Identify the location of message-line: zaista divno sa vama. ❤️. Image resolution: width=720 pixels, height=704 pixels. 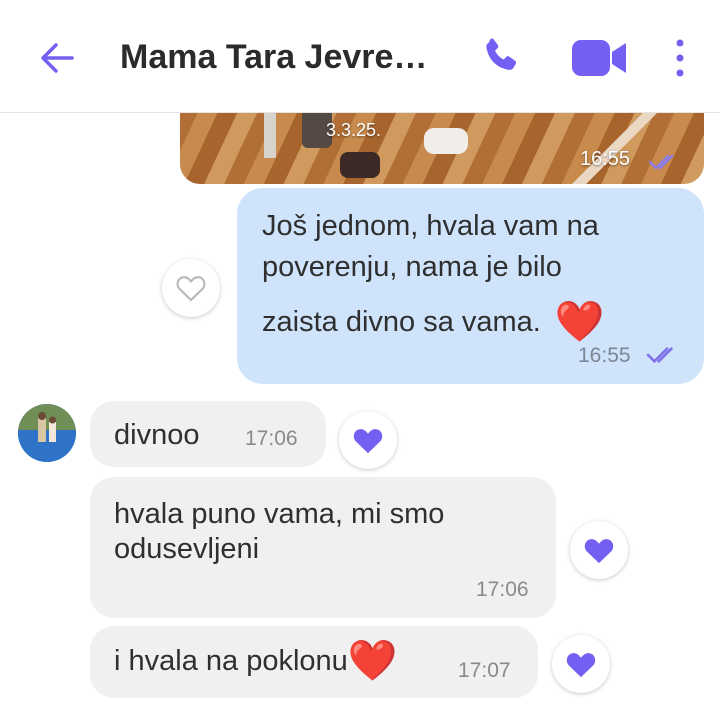
(457, 322).